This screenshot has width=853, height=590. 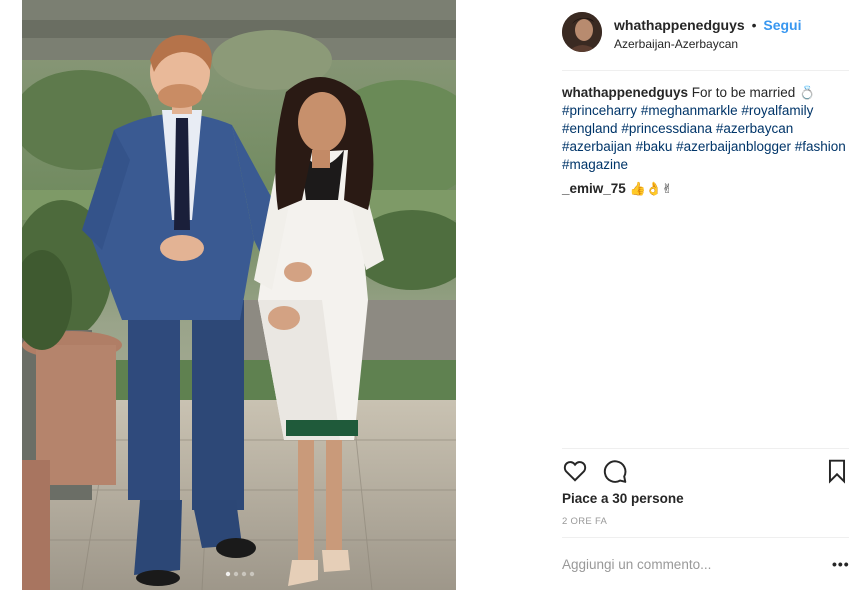 What do you see at coordinates (820, 146) in the screenshot?
I see `hashtag-link: #fashion` at bounding box center [820, 146].